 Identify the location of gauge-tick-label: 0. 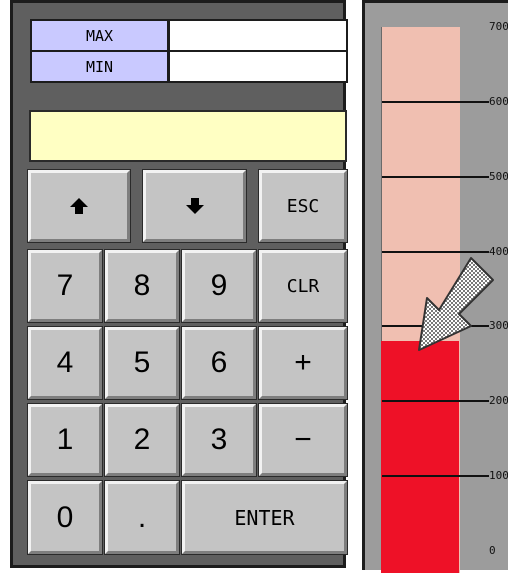
(492, 550).